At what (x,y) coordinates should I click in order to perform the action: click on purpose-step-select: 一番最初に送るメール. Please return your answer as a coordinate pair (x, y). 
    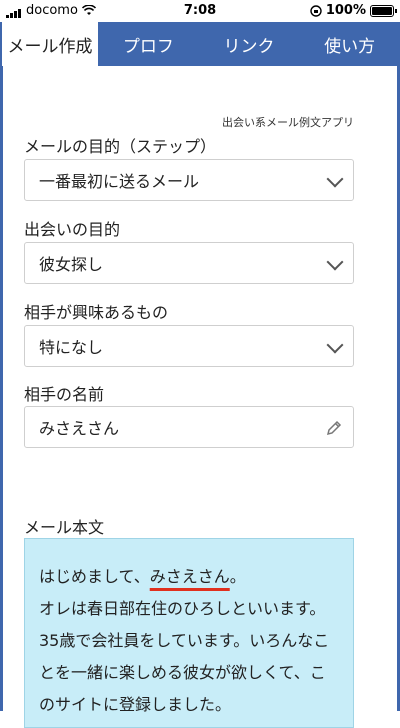
    Looking at the image, I should click on (189, 180).